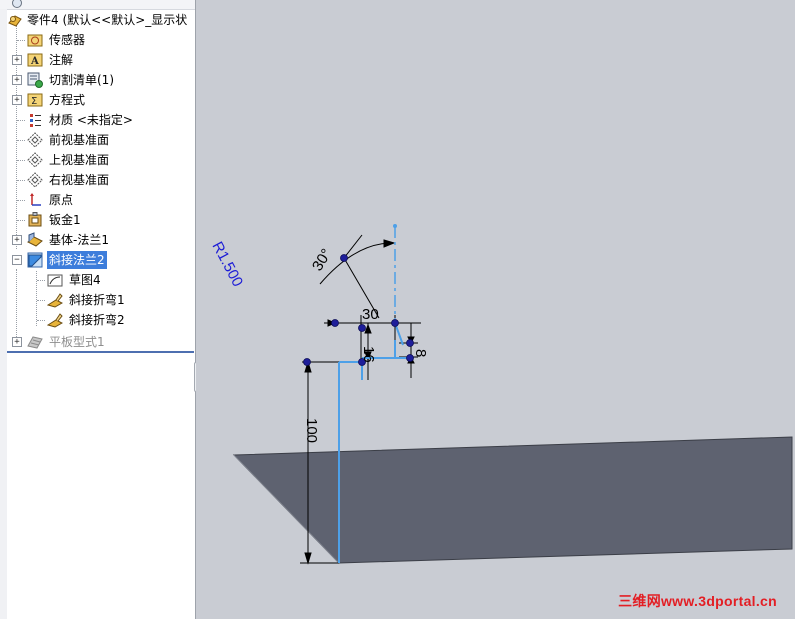 The image size is (795, 619). I want to click on angle-dimension-text: 30°, so click(322, 260).